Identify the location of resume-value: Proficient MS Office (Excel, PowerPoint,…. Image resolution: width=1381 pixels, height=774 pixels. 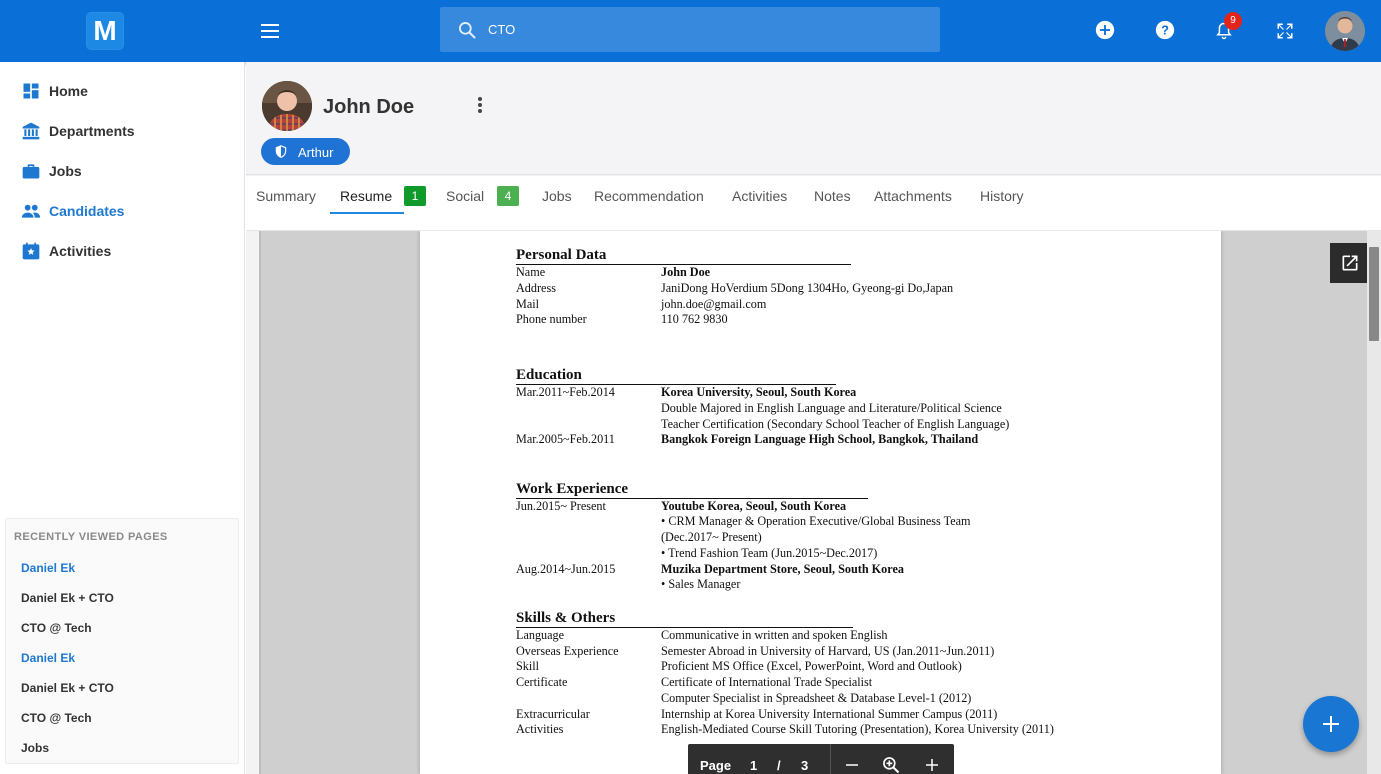
(811, 666).